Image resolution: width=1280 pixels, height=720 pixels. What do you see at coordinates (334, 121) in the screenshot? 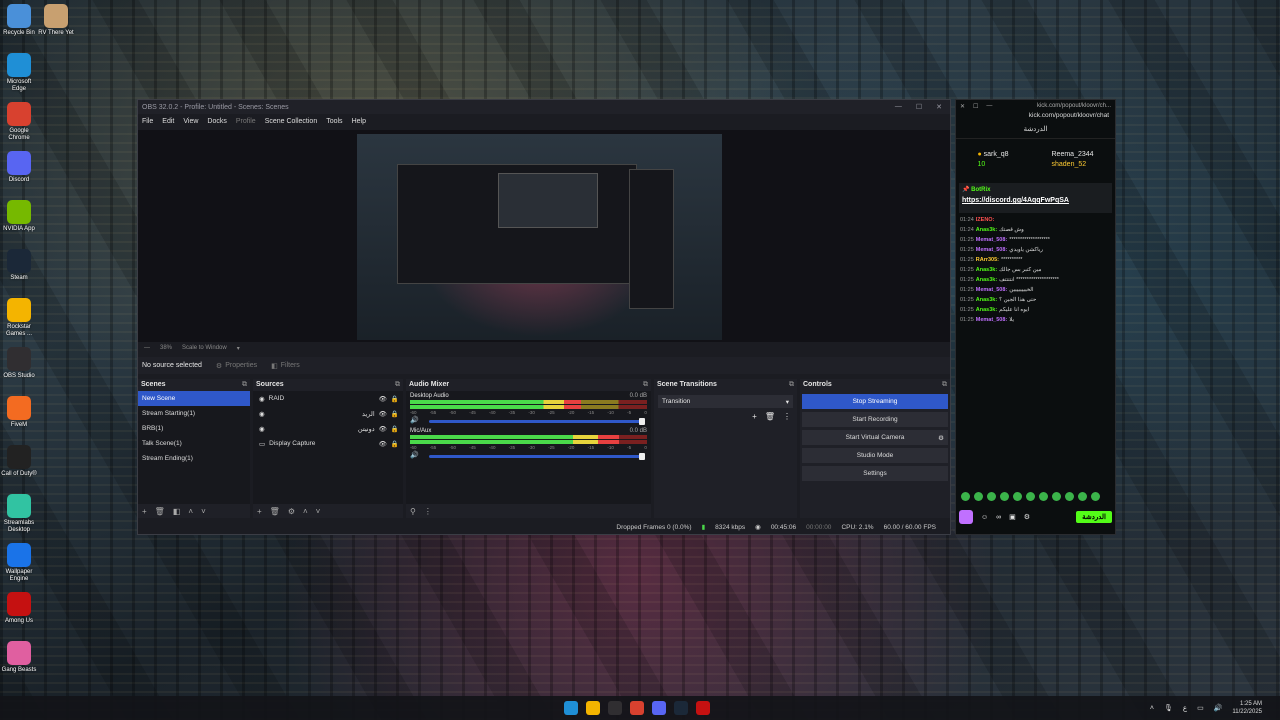
I see `menu-tools: Tools` at bounding box center [334, 121].